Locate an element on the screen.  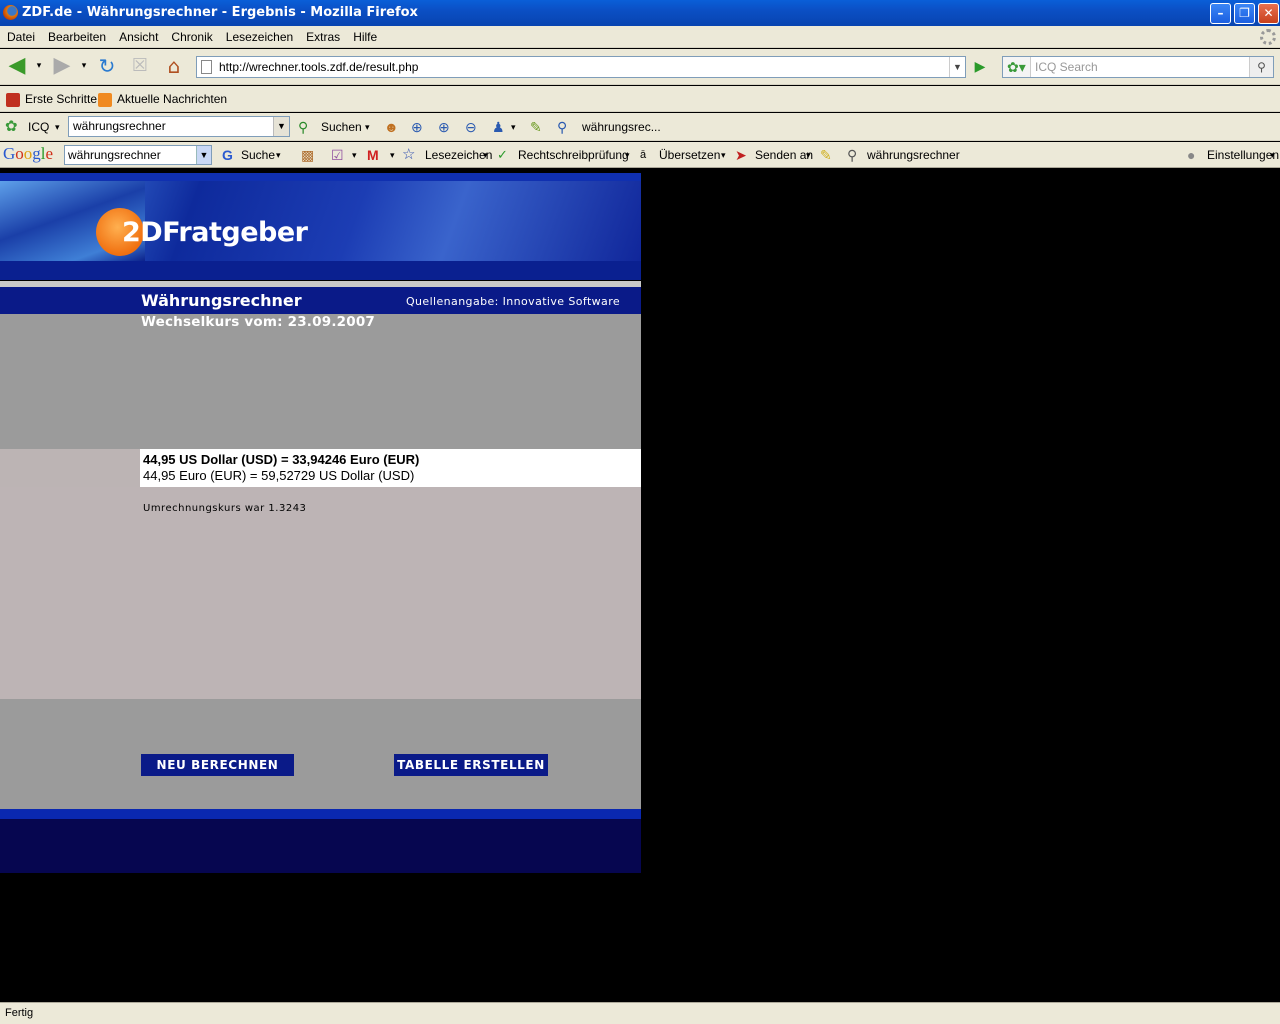
menu-ansicht: Ansicht is located at coordinates (138, 37).